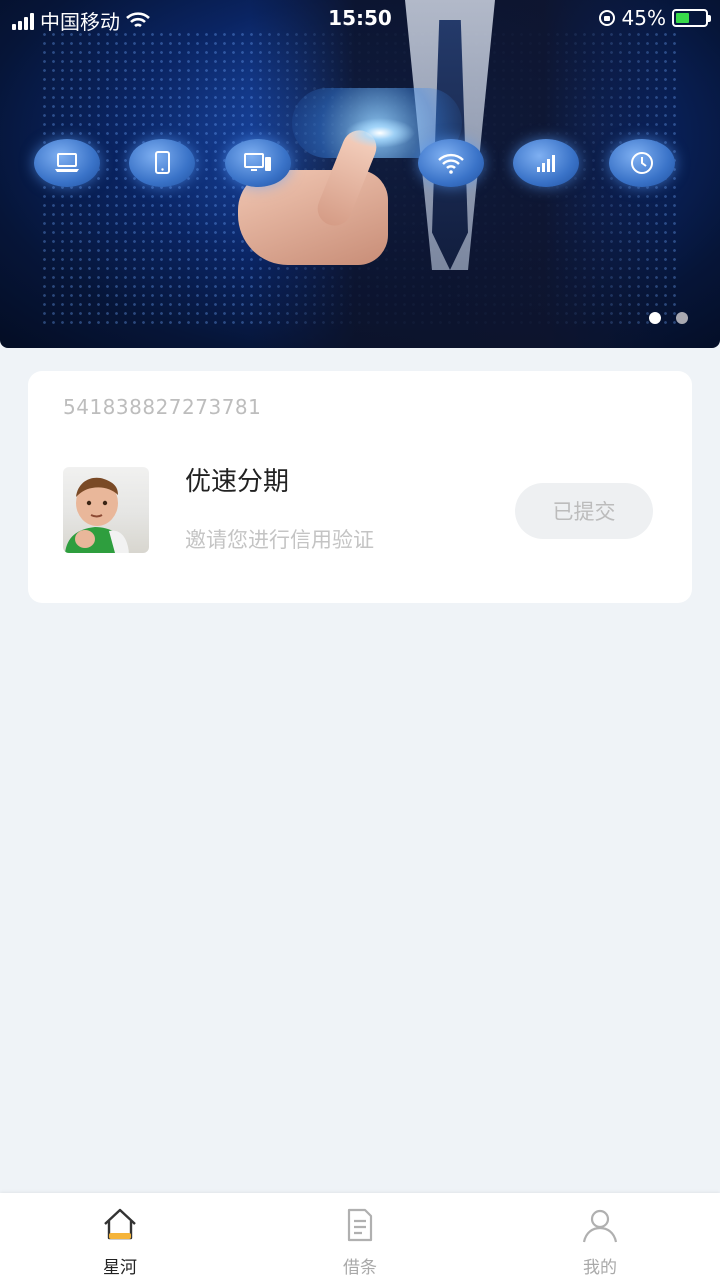 This screenshot has width=720, height=1280. What do you see at coordinates (106, 510) in the screenshot?
I see `avatar` at bounding box center [106, 510].